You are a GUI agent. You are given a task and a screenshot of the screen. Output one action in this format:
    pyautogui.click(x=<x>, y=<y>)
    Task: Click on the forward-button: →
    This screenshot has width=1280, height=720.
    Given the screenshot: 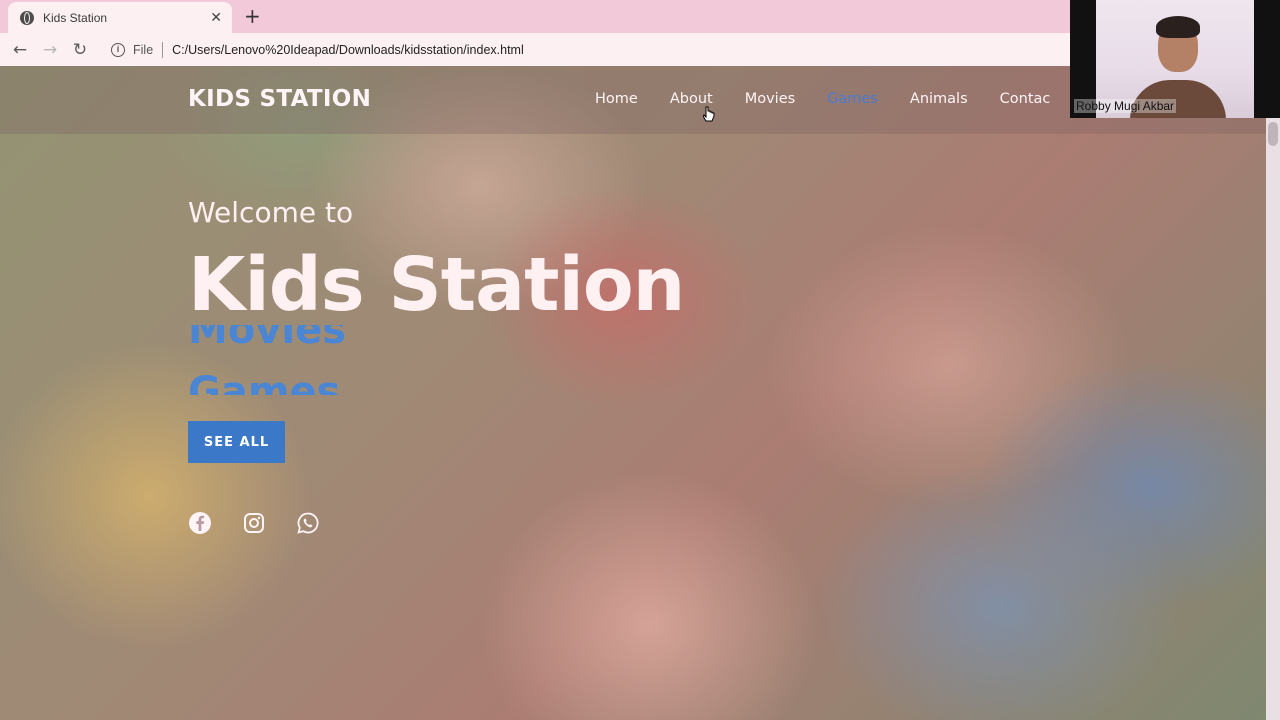 What is the action you would take?
    pyautogui.click(x=50, y=50)
    